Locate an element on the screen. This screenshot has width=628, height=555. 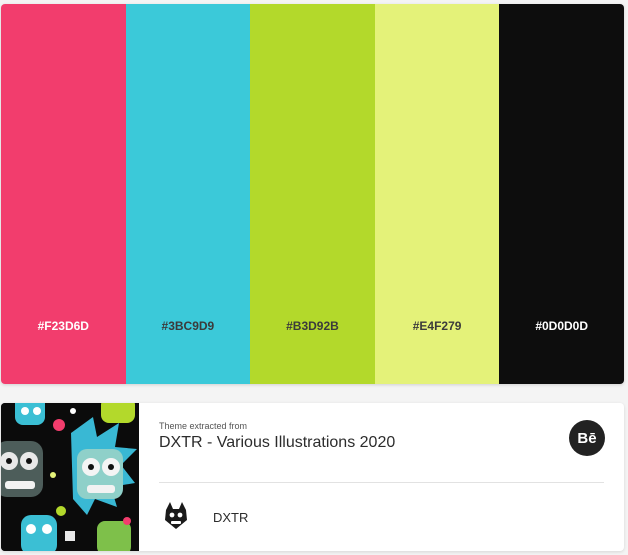
swatch-1: #F23D6D is located at coordinates (63, 194).